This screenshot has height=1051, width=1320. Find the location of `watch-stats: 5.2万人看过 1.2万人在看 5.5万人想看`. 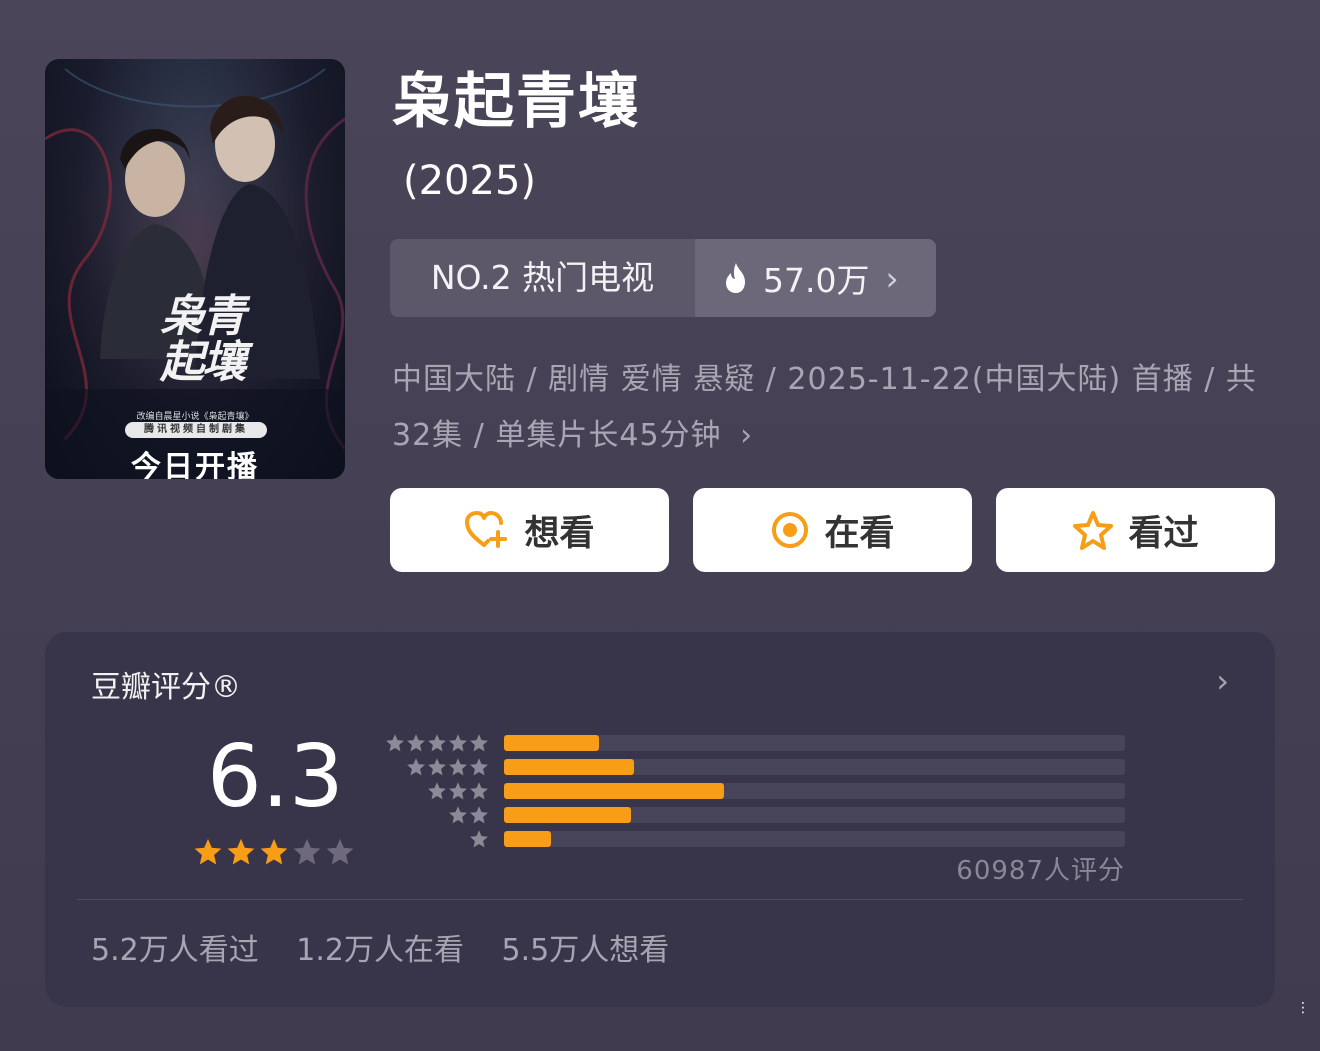

watch-stats: 5.2万人看过 1.2万人在看 5.5万人想看 is located at coordinates (394, 947).